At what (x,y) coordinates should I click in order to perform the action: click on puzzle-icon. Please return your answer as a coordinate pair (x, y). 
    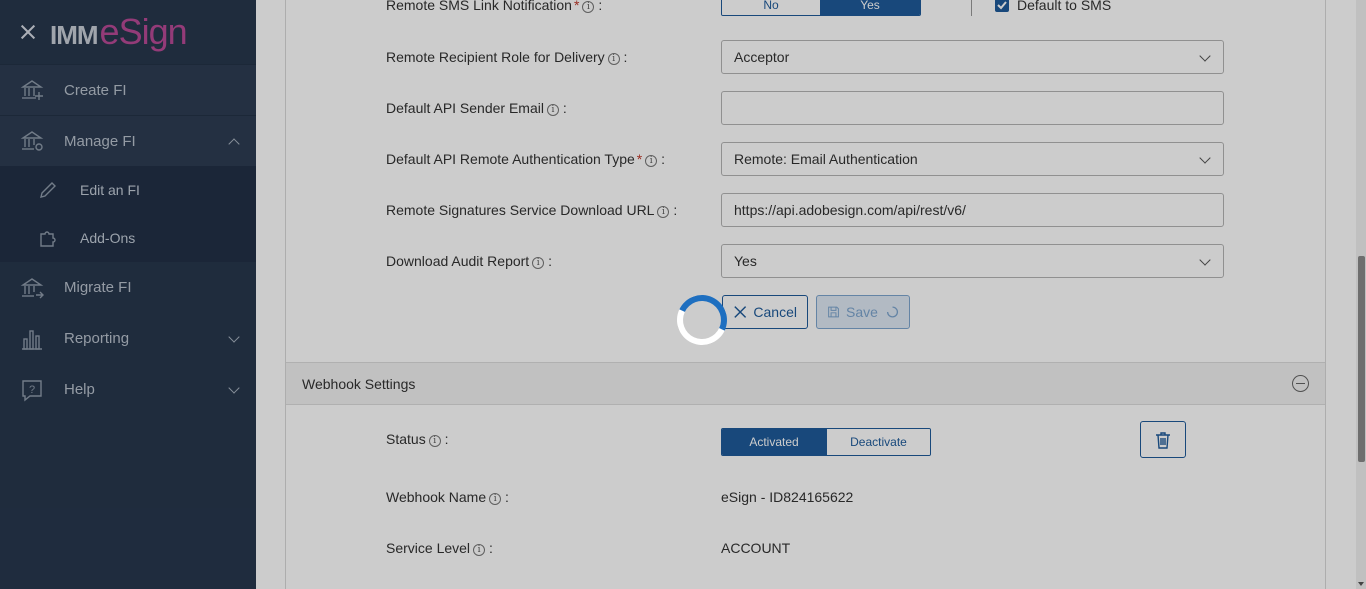
    Looking at the image, I should click on (48, 238).